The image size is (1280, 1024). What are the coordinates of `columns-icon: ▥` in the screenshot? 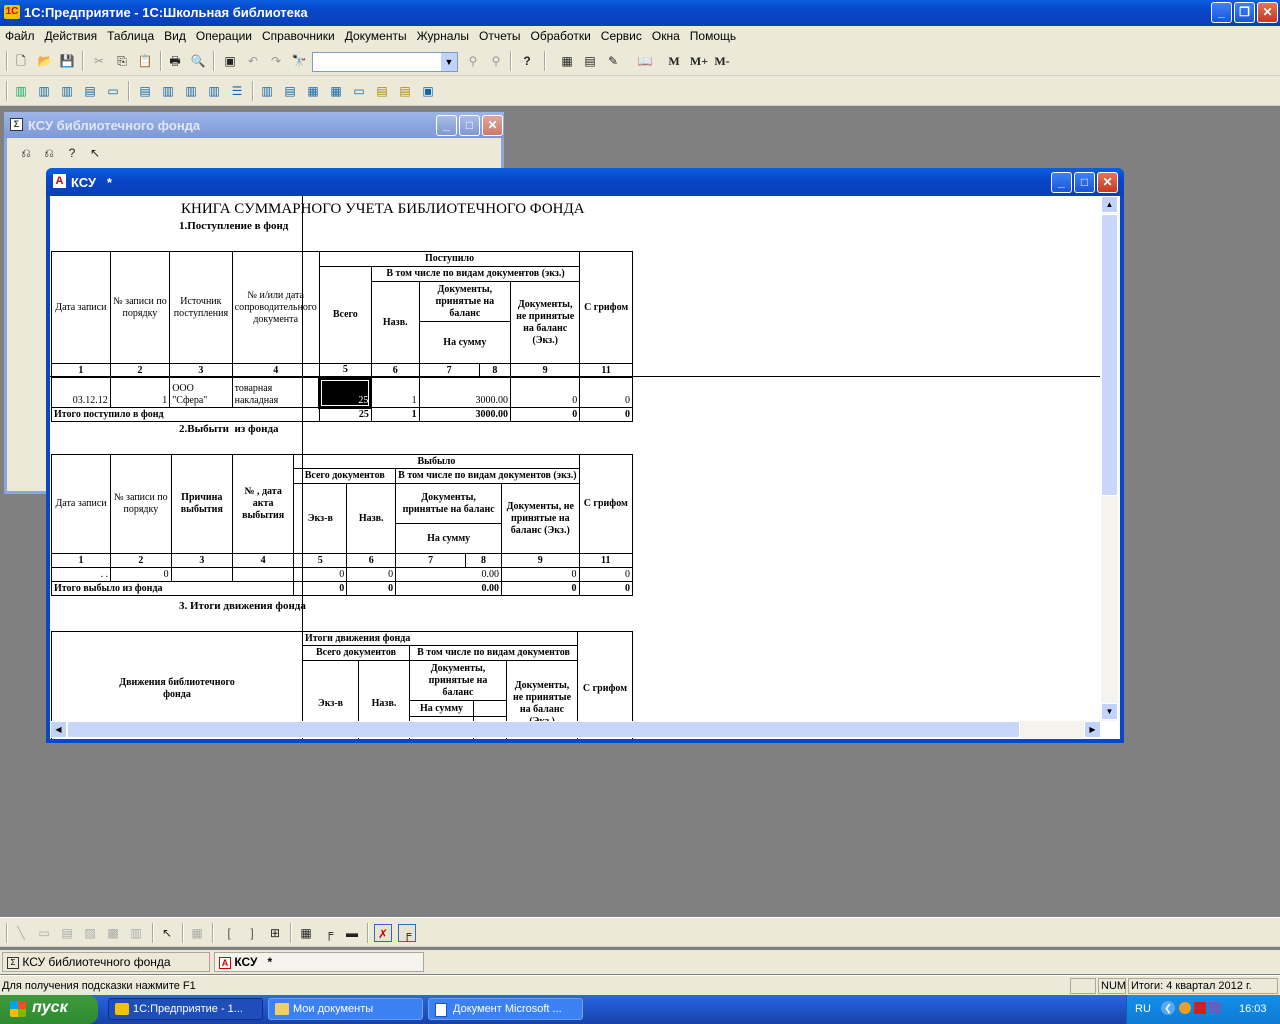 It's located at (67, 91).